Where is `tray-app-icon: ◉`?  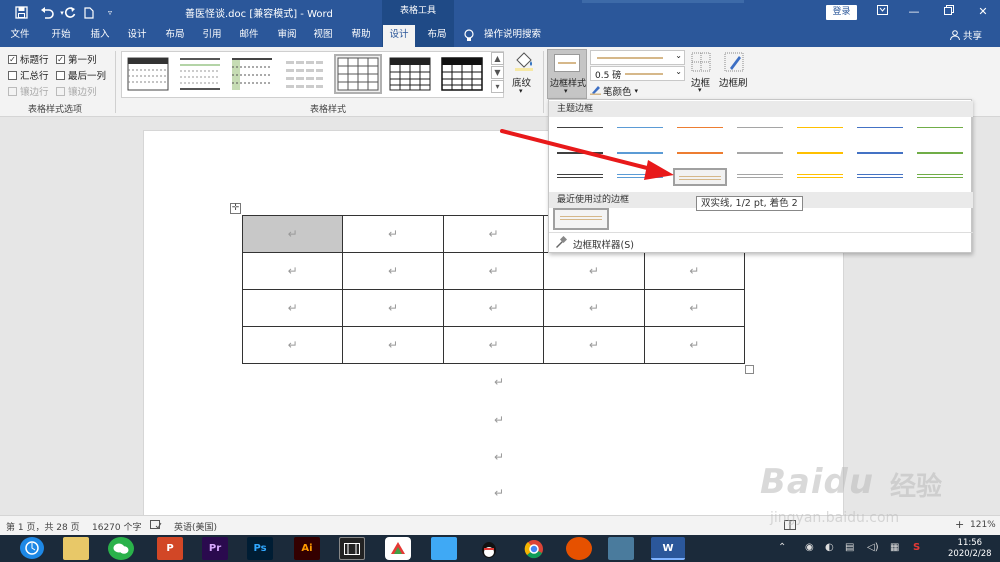
tray-app-icon: ◉ is located at coordinates (809, 547).